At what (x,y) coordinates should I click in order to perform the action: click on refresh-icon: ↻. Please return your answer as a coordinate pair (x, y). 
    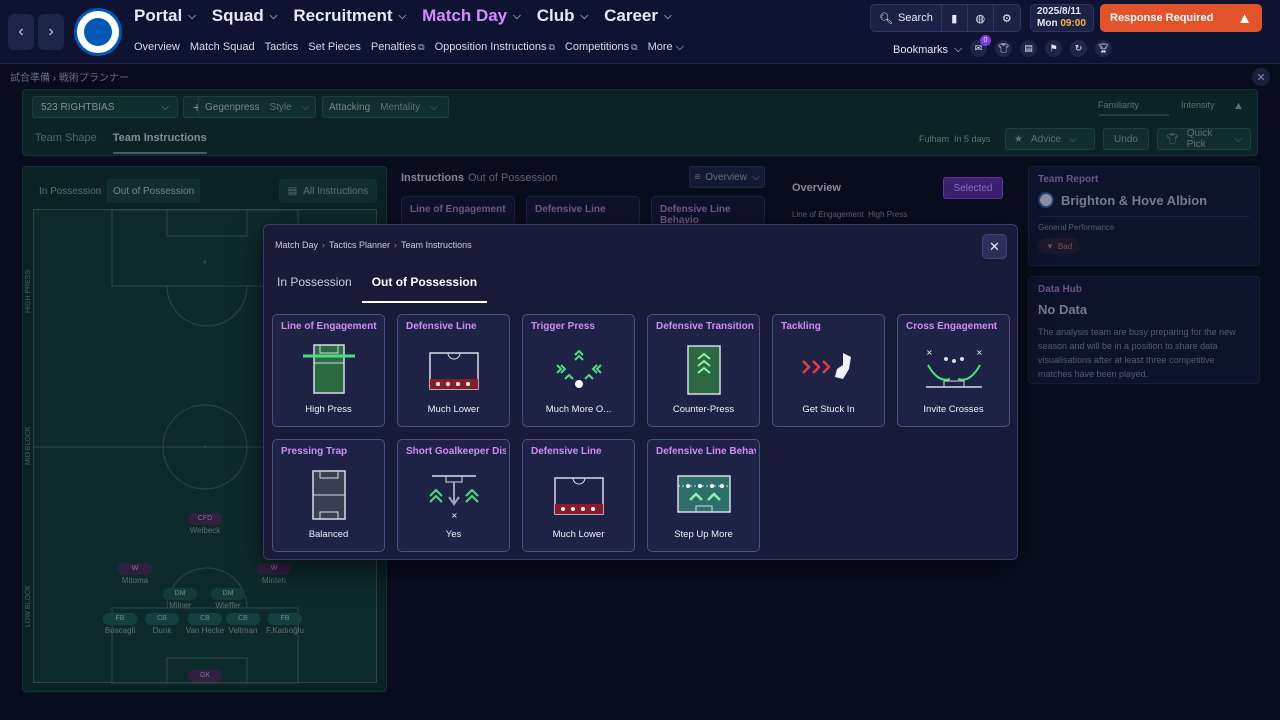
    Looking at the image, I should click on (1078, 48).